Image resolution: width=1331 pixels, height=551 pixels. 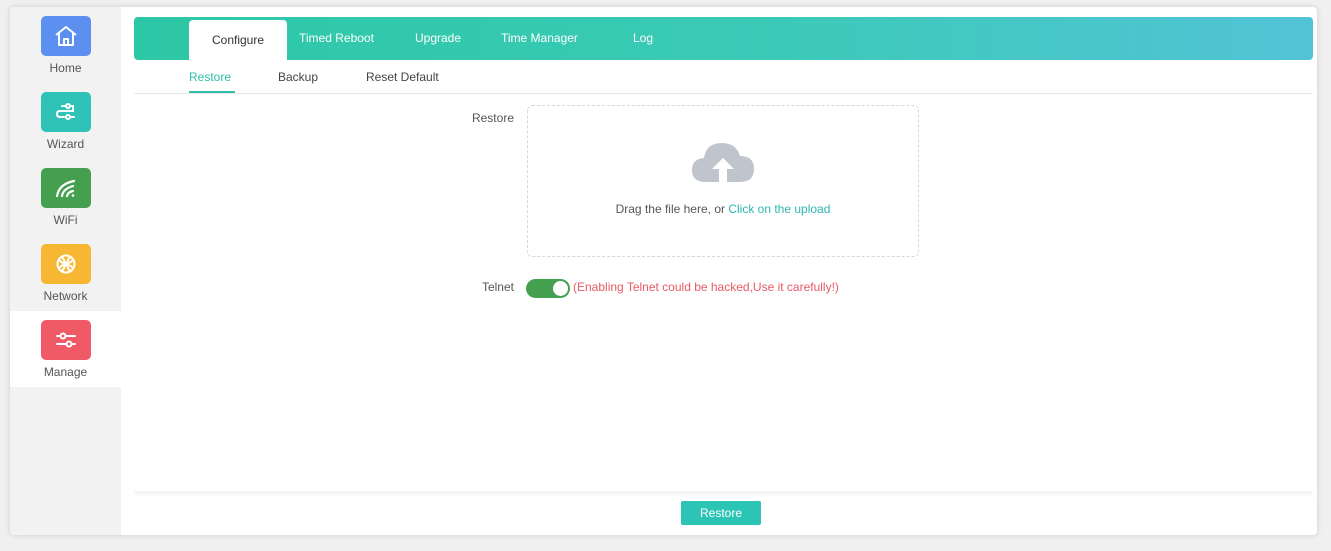 What do you see at coordinates (238, 40) in the screenshot?
I see `tab-configure: Configure` at bounding box center [238, 40].